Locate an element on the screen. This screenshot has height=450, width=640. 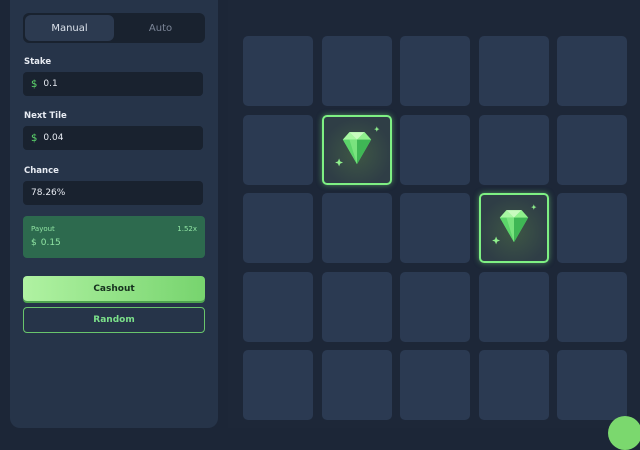
chance-value: 78.26% is located at coordinates (48, 193).